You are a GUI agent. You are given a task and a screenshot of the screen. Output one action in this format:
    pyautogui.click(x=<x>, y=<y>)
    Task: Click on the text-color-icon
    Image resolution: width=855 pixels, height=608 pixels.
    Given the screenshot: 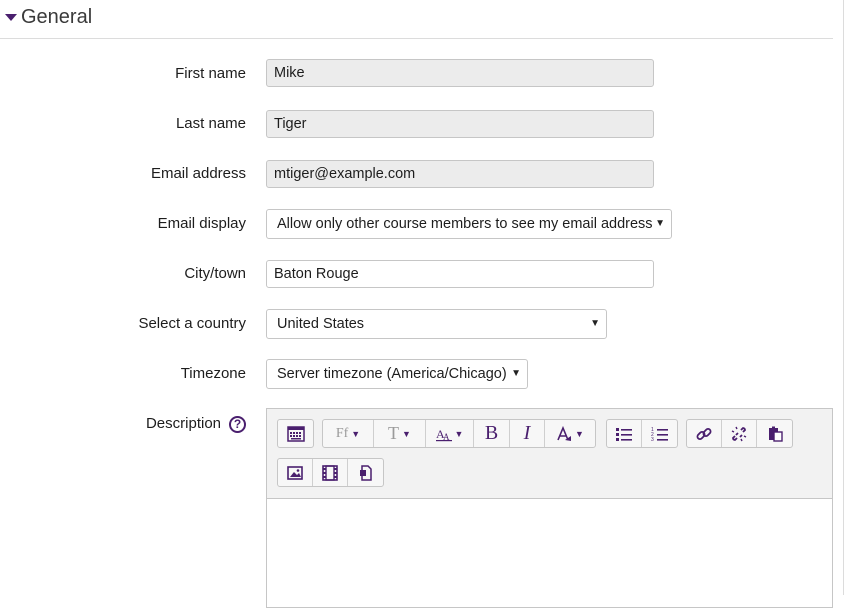 What is the action you would take?
    pyautogui.click(x=564, y=433)
    